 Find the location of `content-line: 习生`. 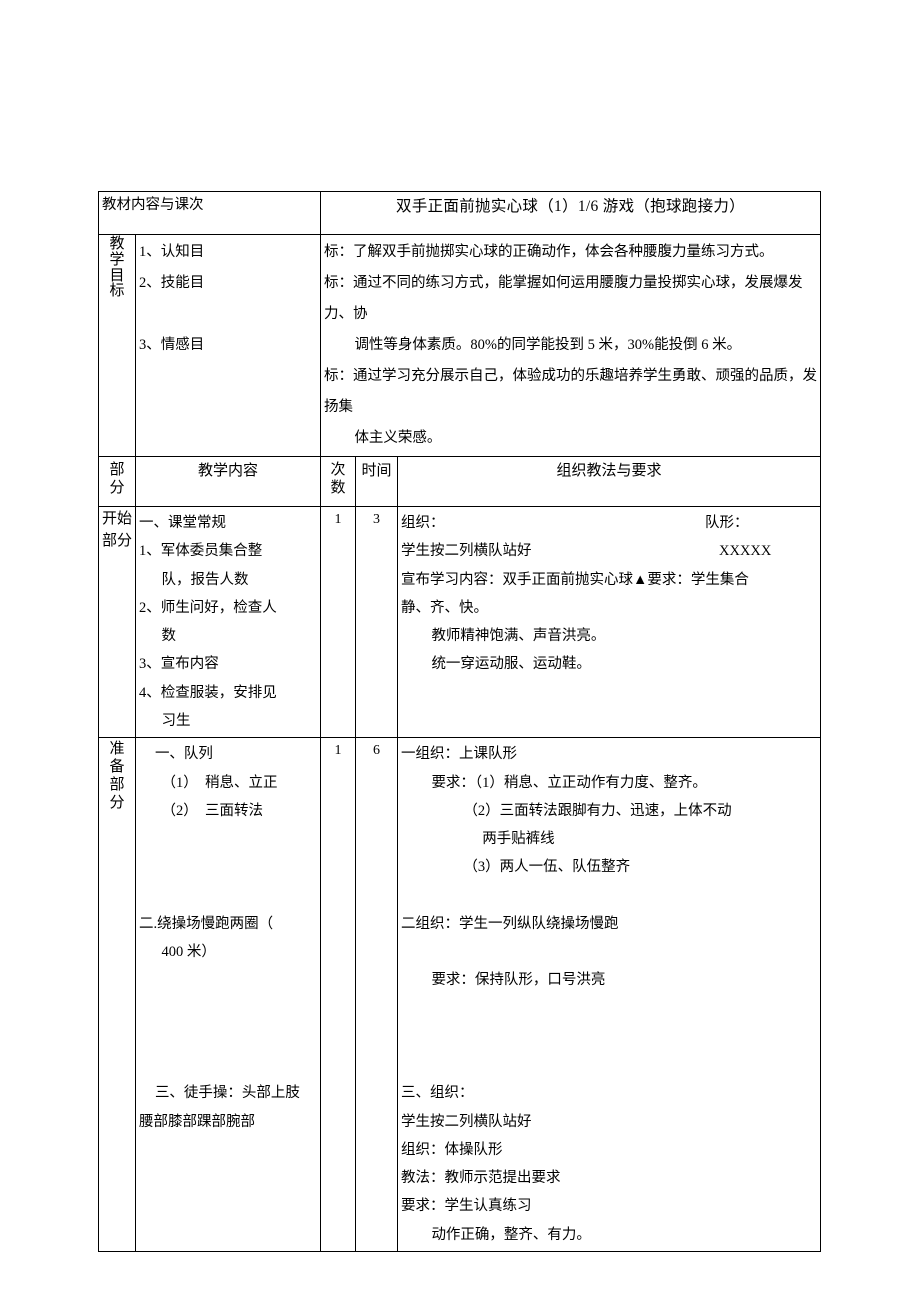

content-line: 习生 is located at coordinates (176, 720).